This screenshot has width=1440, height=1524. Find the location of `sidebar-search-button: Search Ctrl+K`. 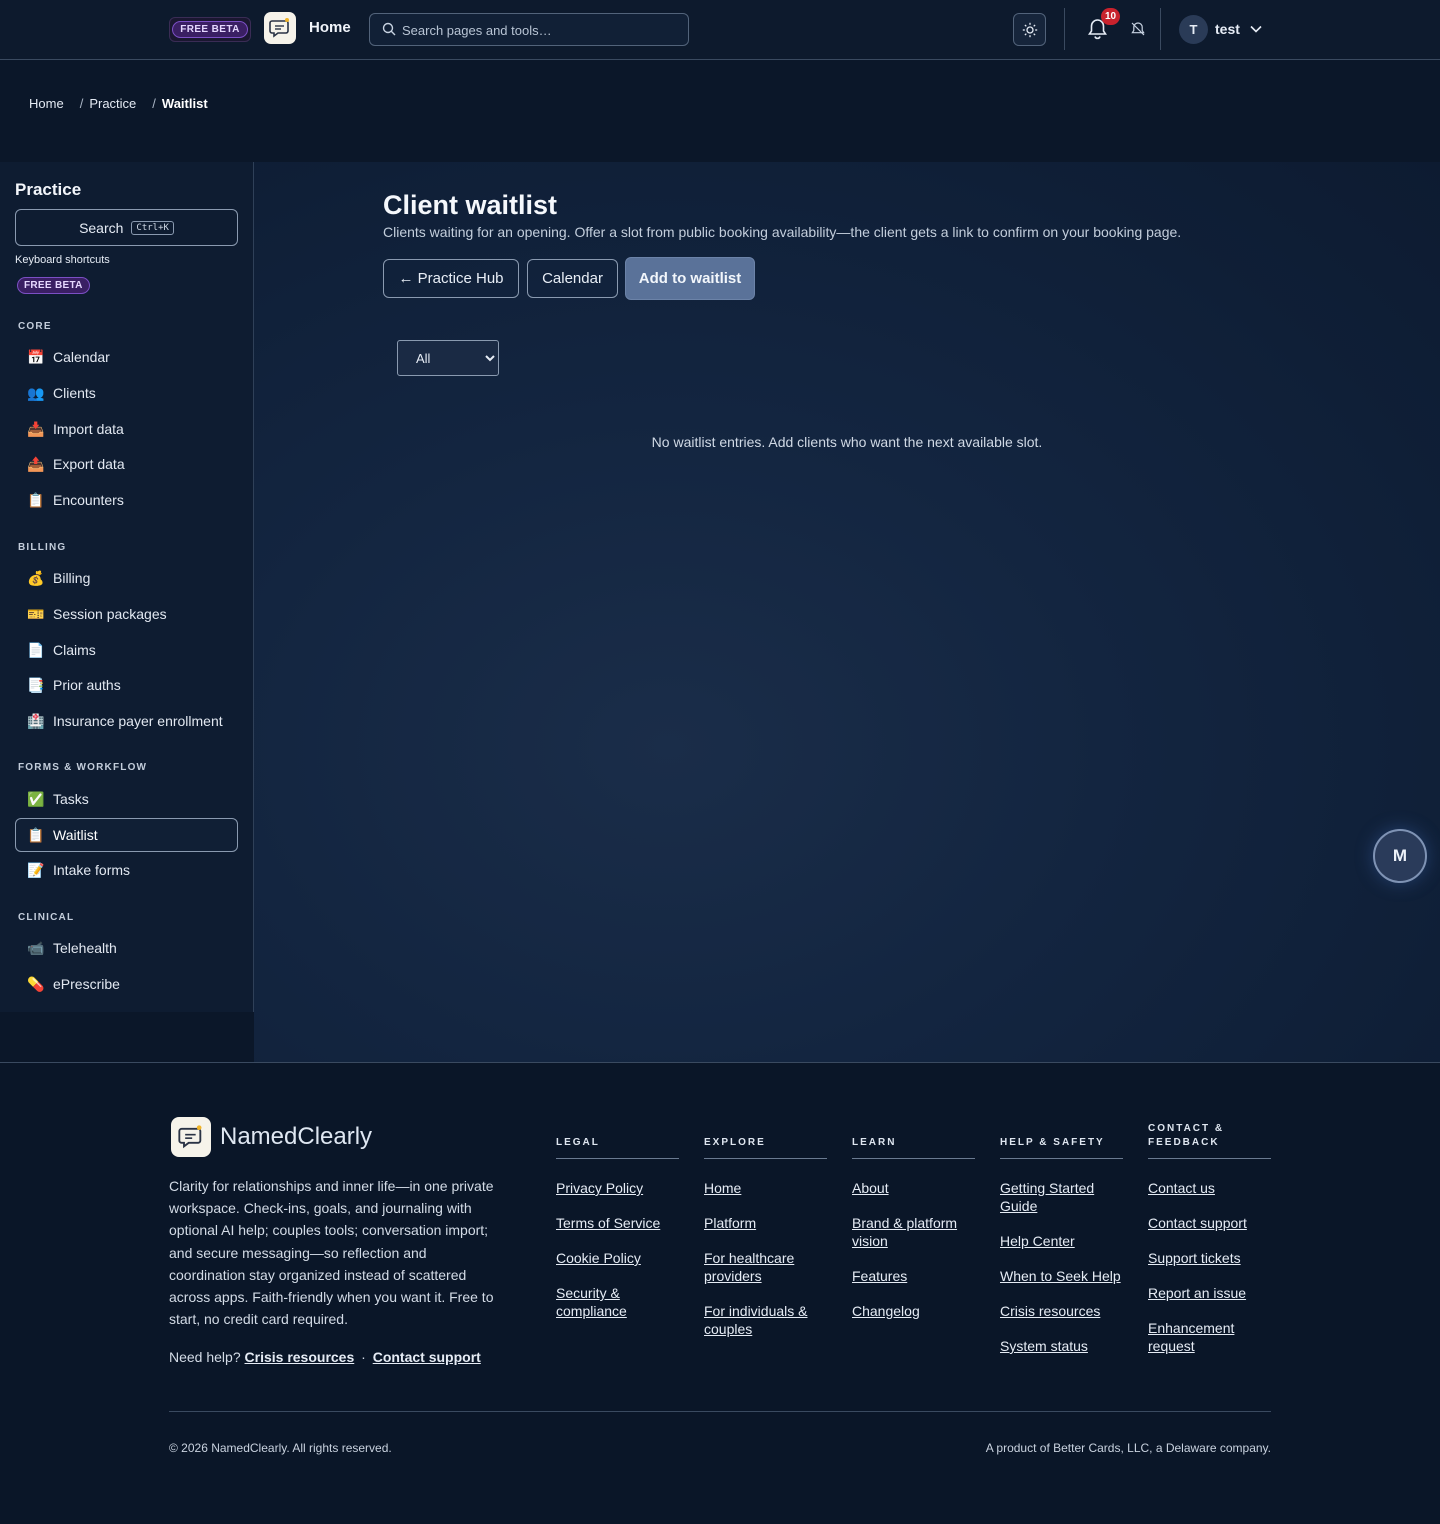

sidebar-search-button: Search Ctrl+K is located at coordinates (126, 227).